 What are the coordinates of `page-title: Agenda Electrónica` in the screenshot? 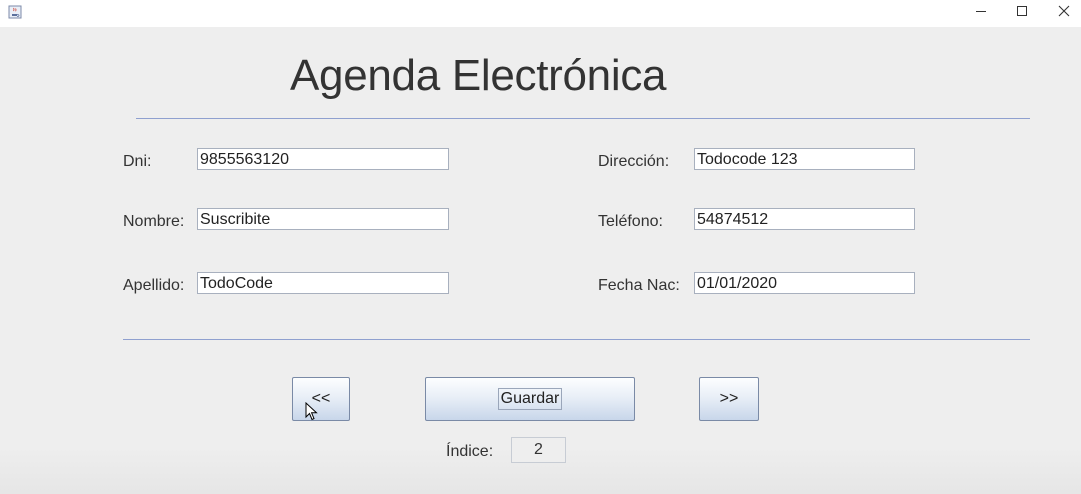 It's located at (478, 75).